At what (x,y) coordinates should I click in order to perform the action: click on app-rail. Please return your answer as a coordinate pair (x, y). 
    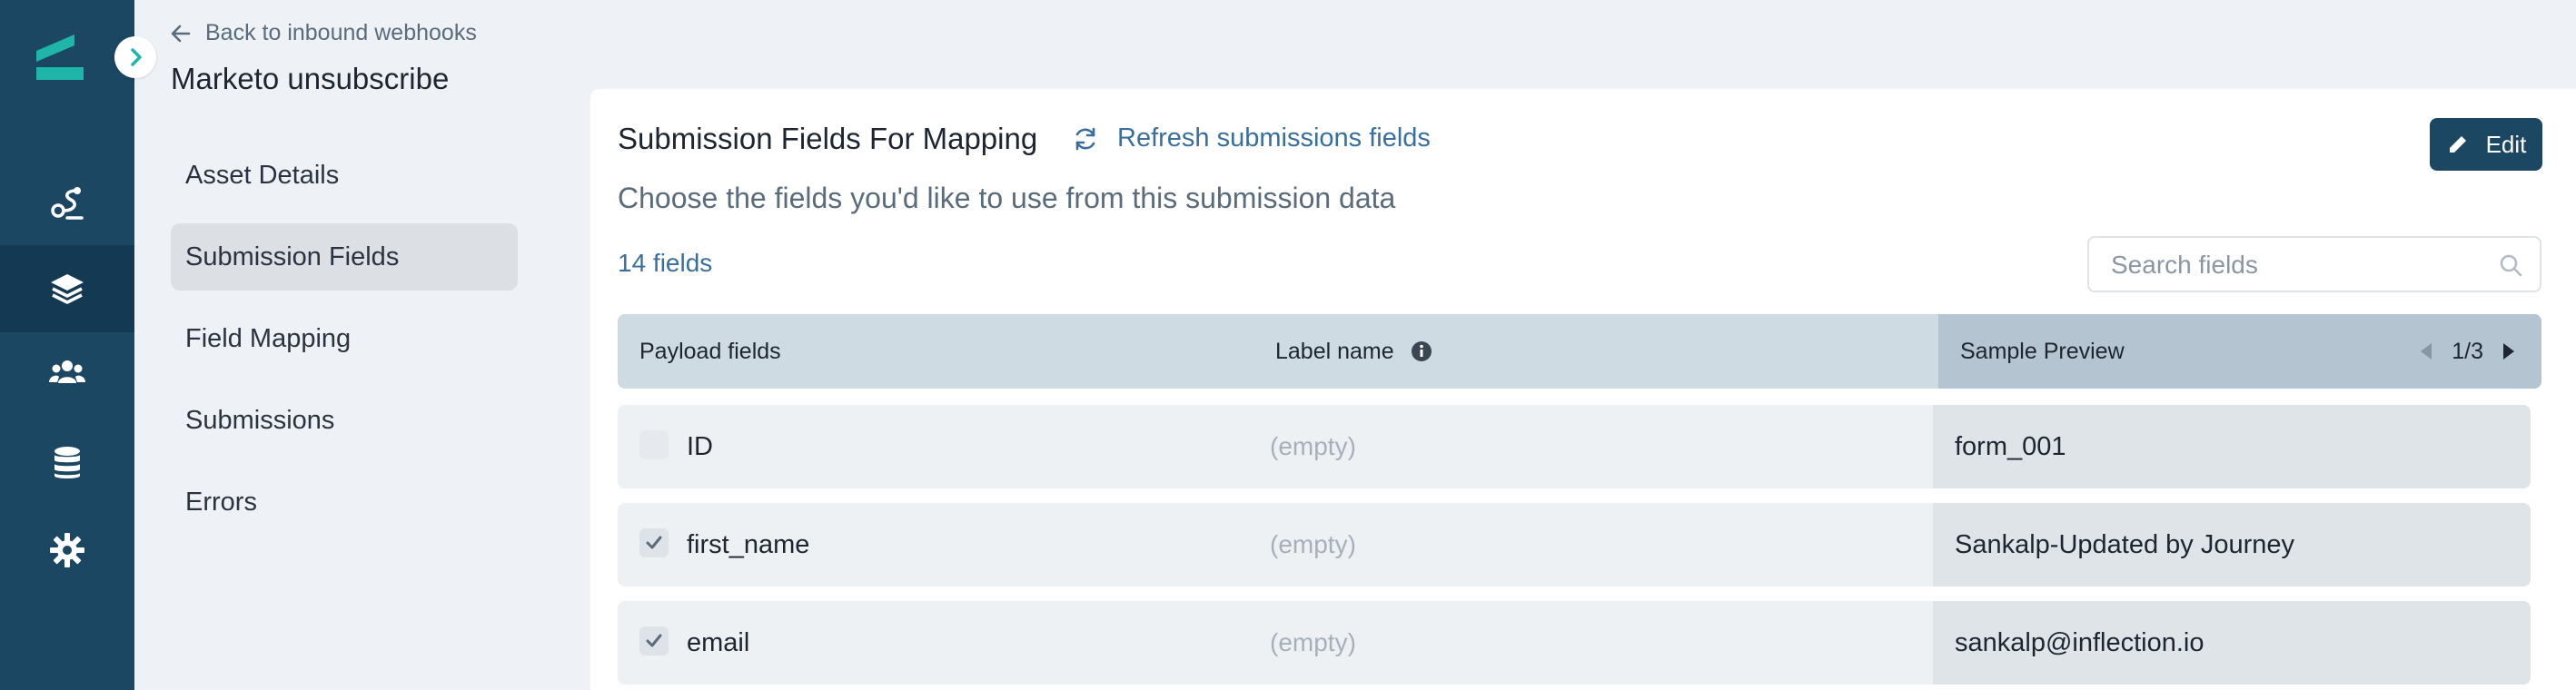
    Looking at the image, I should click on (67, 345).